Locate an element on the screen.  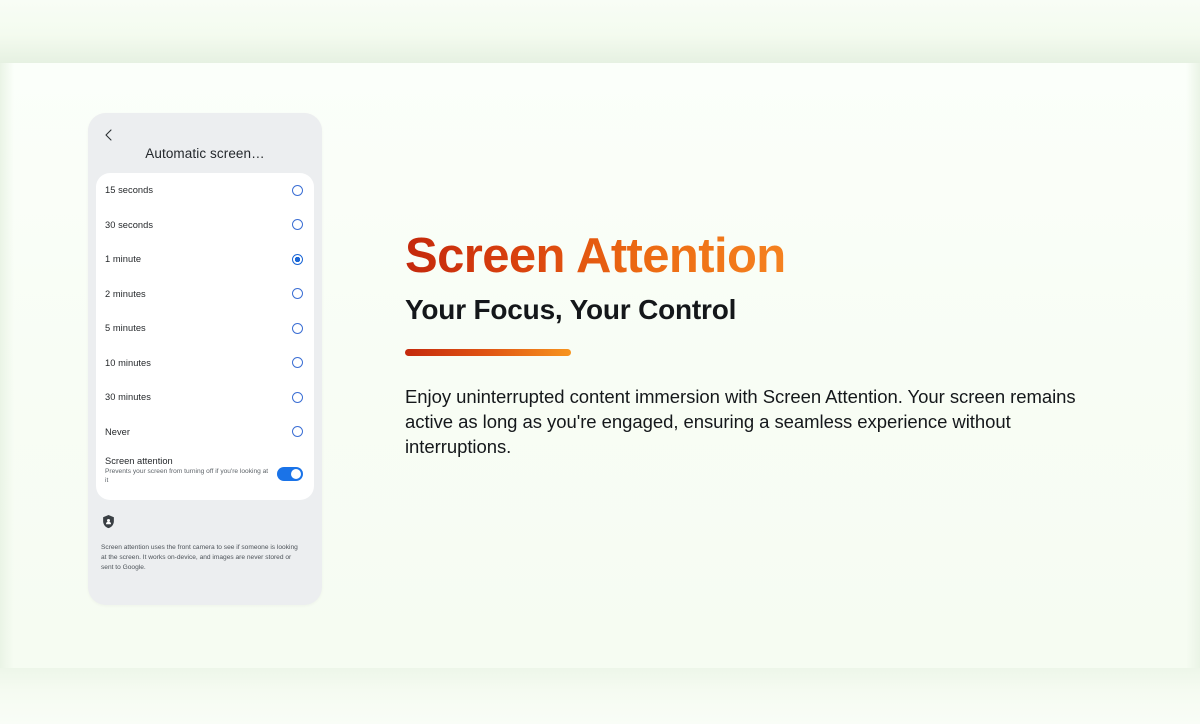
background-band-bottom is located at coordinates (600, 696).